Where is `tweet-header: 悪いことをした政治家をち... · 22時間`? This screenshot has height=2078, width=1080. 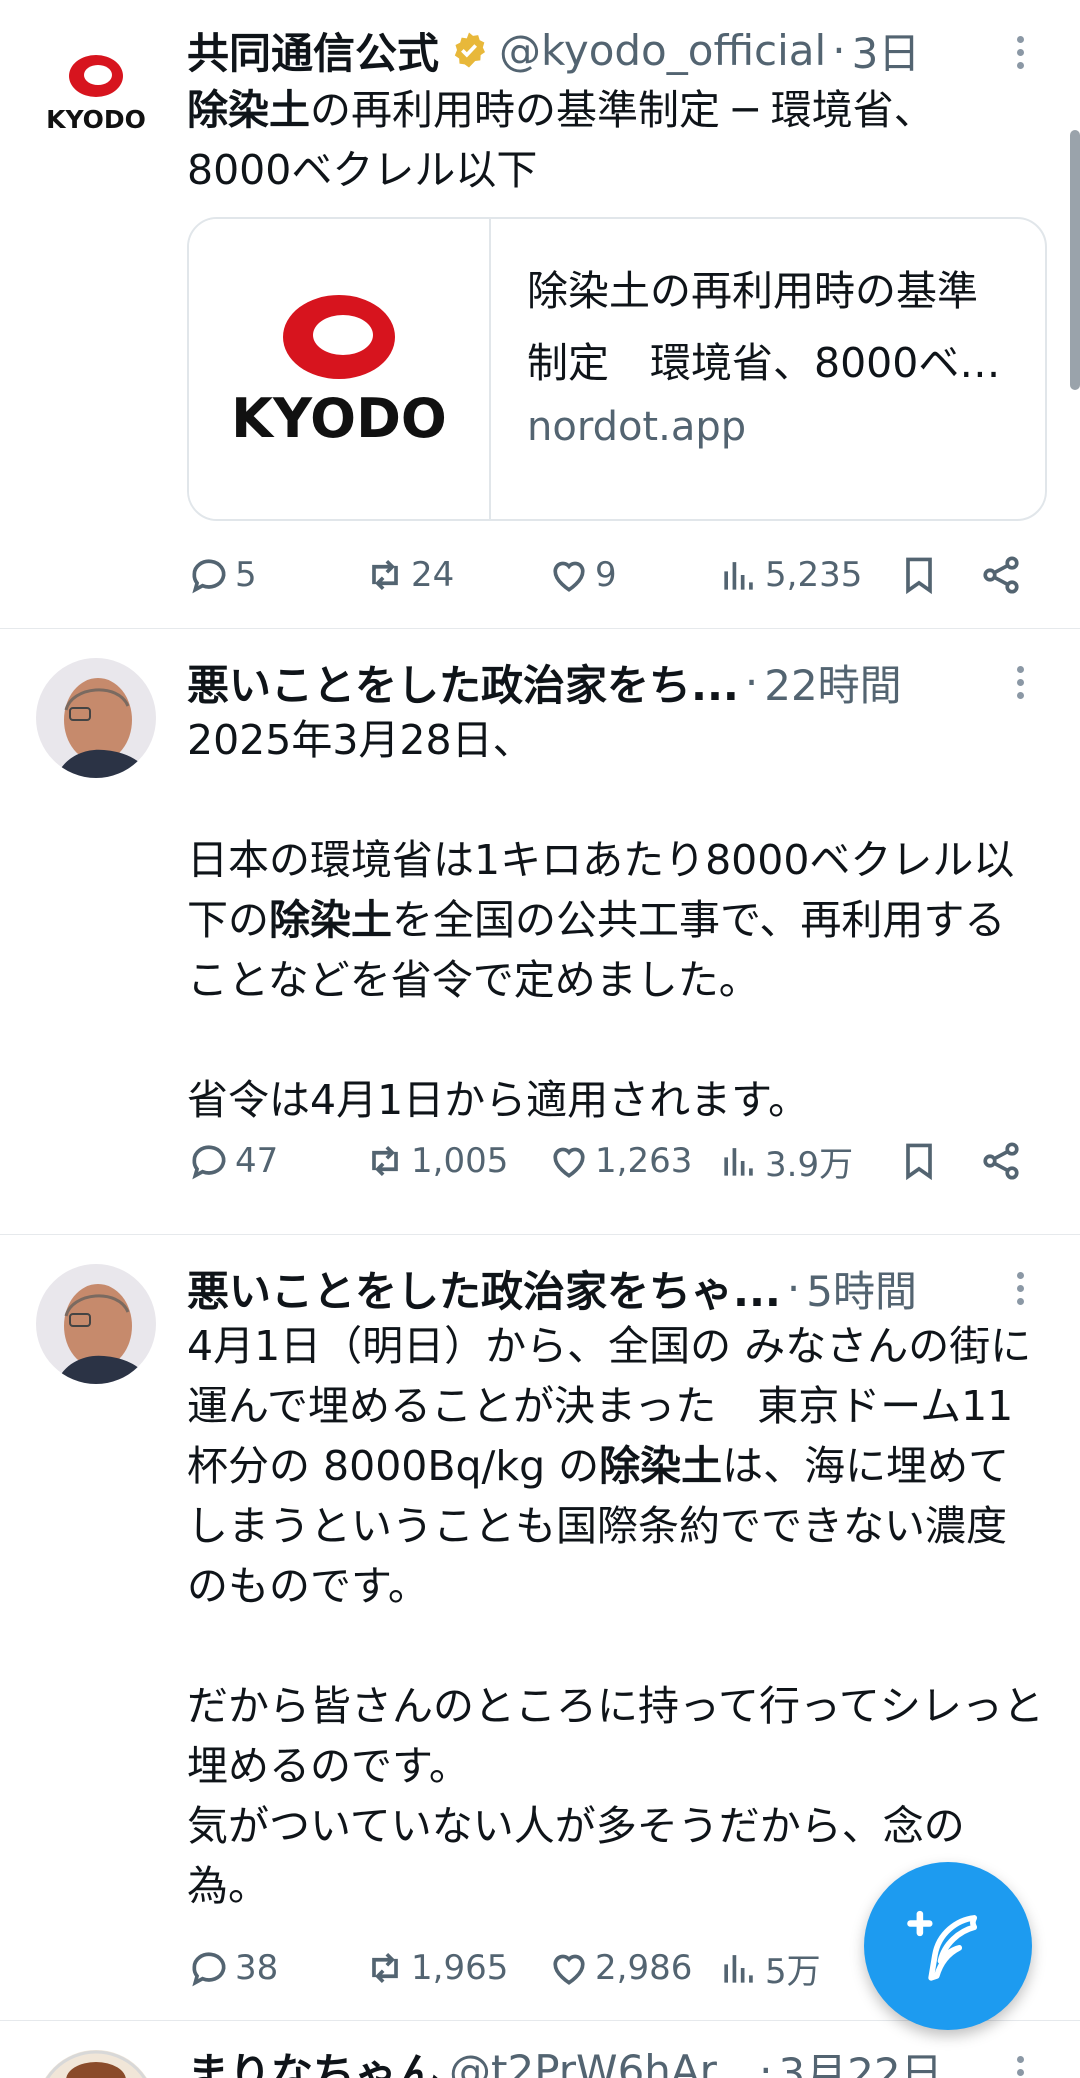
tweet-header: 悪いことをした政治家をち... · 22時間 is located at coordinates (598, 682).